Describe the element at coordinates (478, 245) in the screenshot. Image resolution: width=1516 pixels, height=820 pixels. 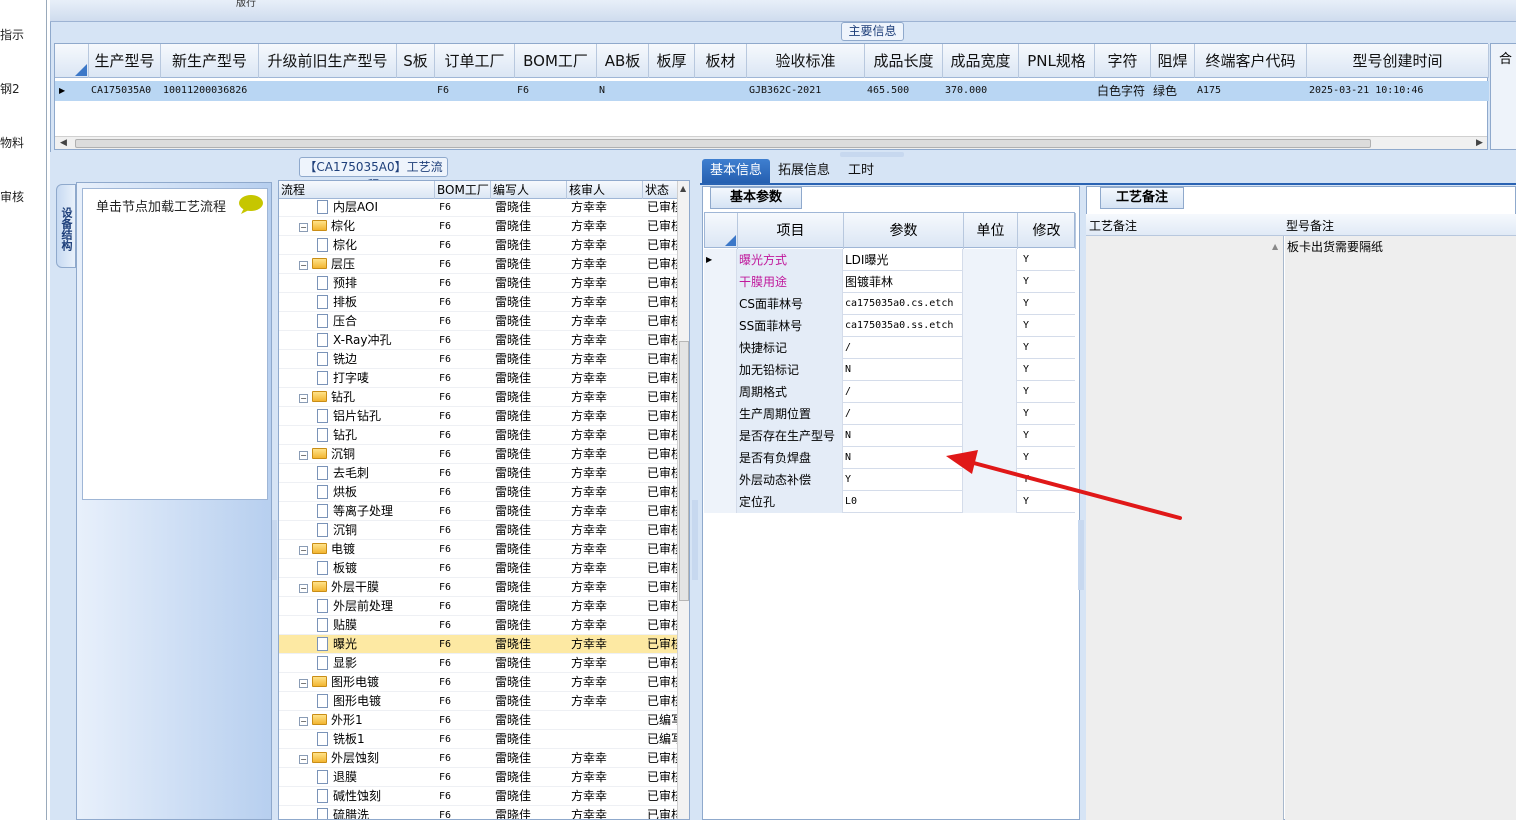
I see `tree-row: 棕化 F6 雷晓佳 方幸幸 已审核` at that location.